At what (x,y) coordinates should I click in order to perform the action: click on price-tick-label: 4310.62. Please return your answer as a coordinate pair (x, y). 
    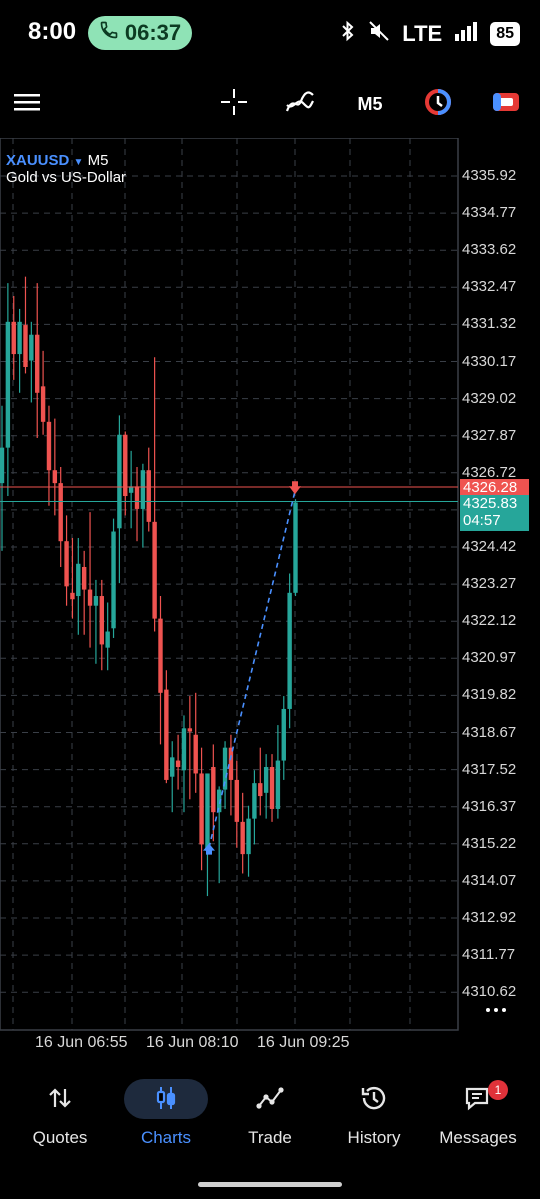
    Looking at the image, I should click on (489, 992).